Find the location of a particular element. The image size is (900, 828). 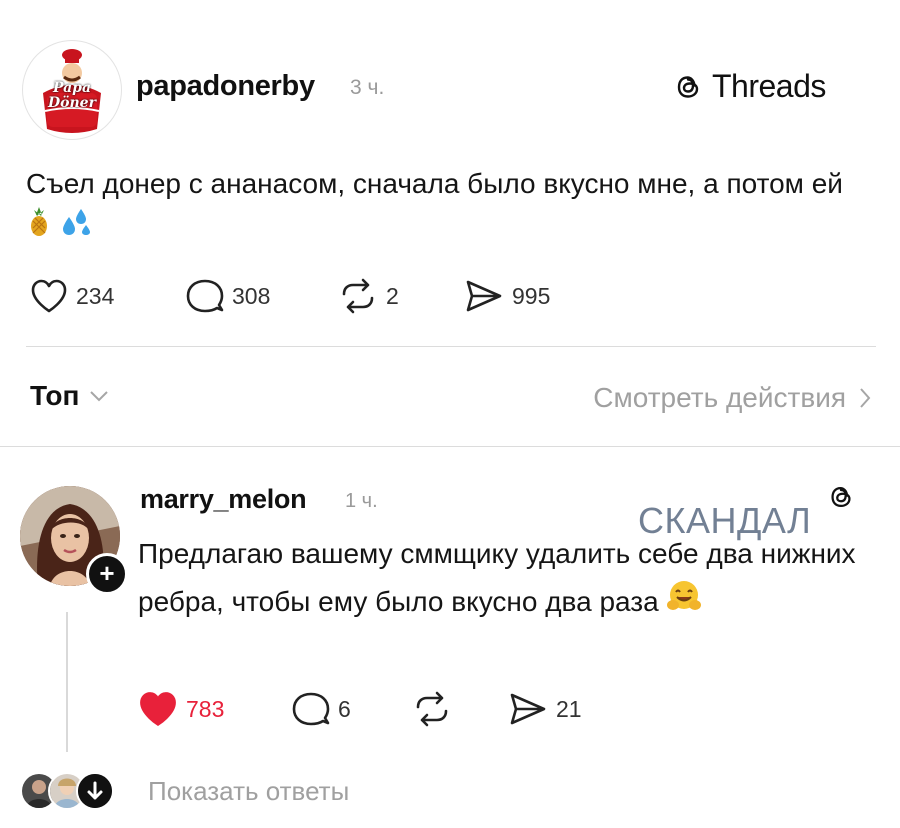

post-time: 3 ч. is located at coordinates (367, 87).